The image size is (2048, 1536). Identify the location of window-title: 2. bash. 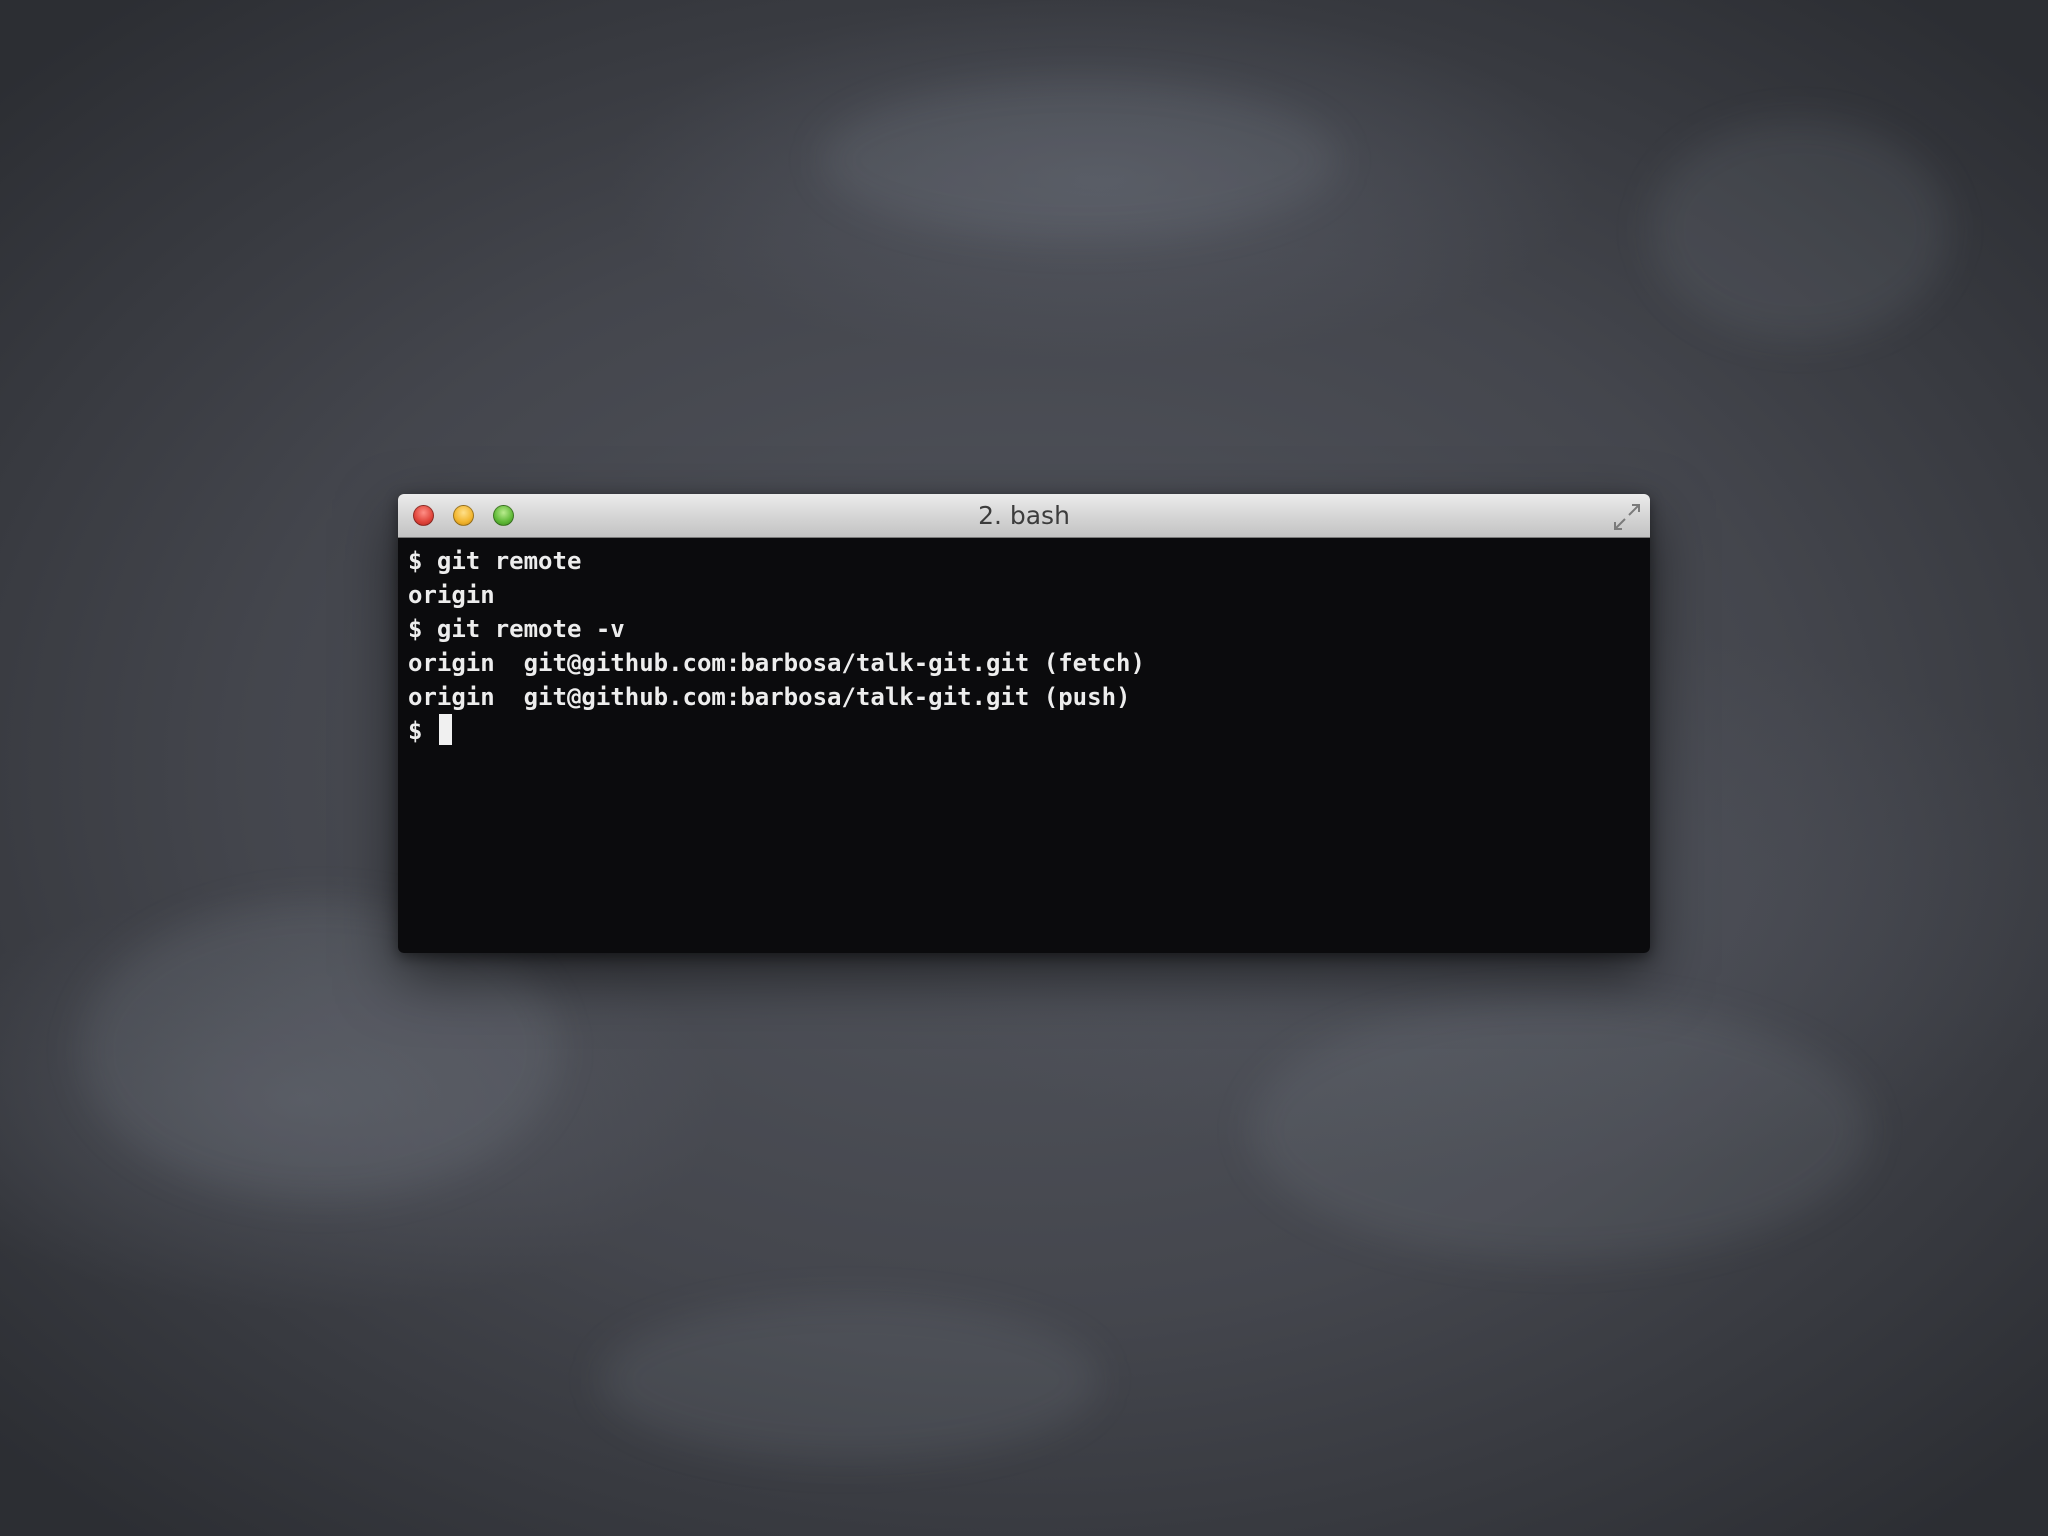
(1024, 515).